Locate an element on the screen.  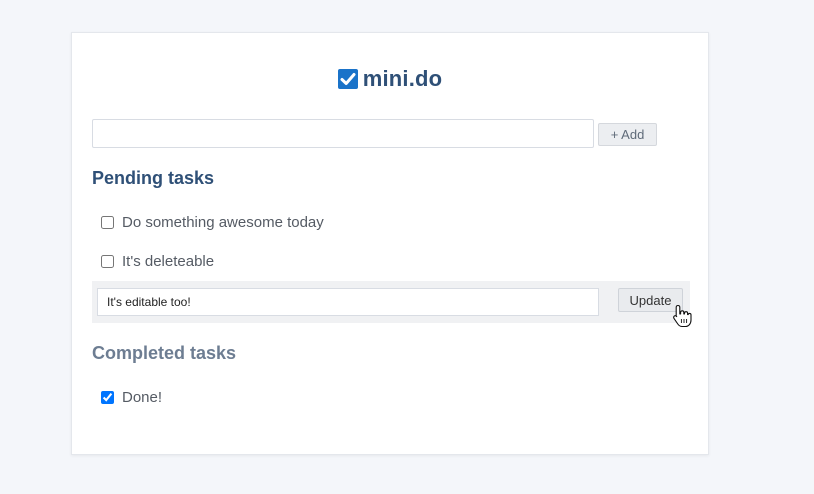
task-item-completed: Done! is located at coordinates (131, 397).